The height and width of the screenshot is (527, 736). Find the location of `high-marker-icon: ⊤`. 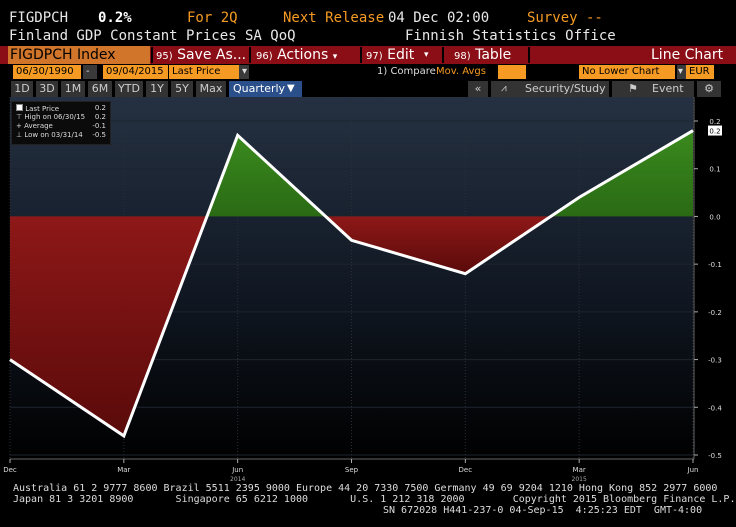

high-marker-icon: ⊤ is located at coordinates (19, 117).